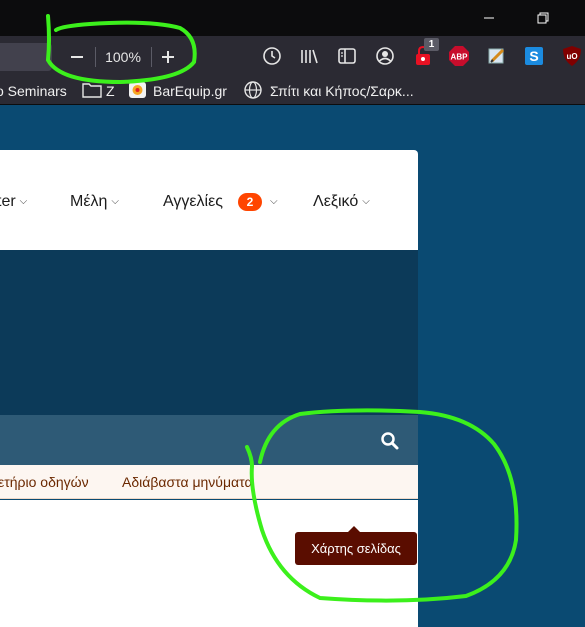 The height and width of the screenshot is (627, 585). I want to click on bookmark-z: Z, so click(110, 91).